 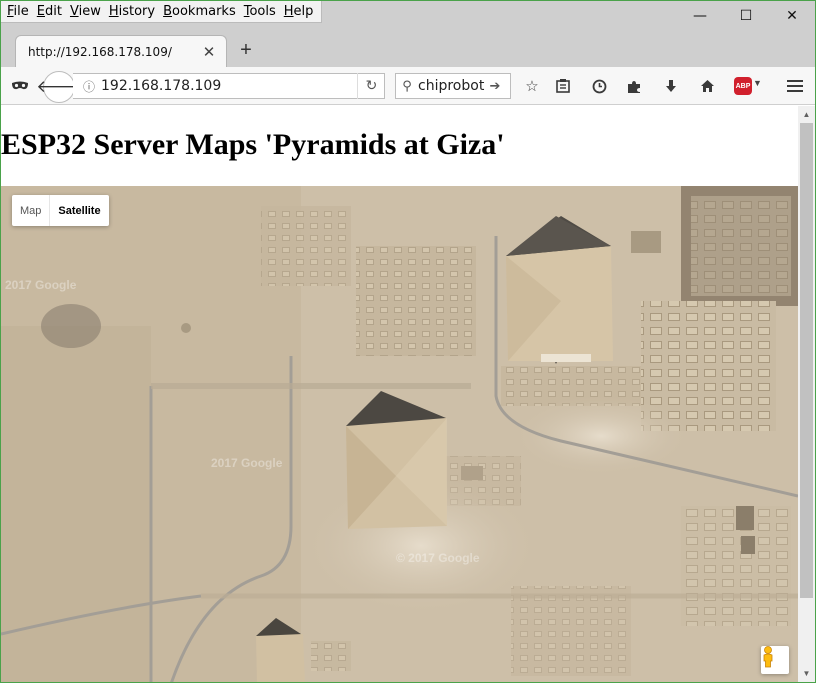 I want to click on scrollbar-thumb, so click(x=806, y=360).